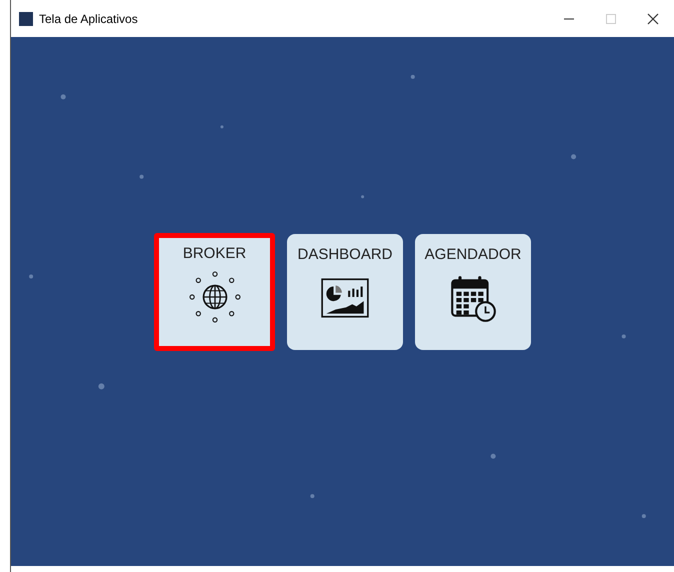 Image resolution: width=674 pixels, height=572 pixels. I want to click on app-tile: AGENDADOR, so click(473, 292).